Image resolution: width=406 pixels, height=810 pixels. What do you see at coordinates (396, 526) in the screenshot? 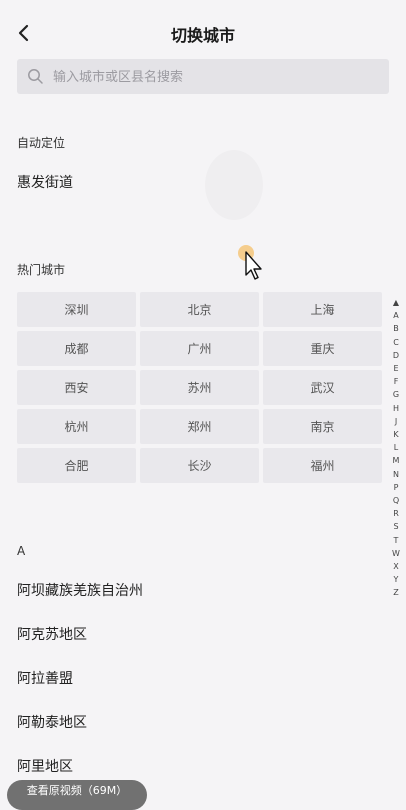
I see `index-letter: S` at bounding box center [396, 526].